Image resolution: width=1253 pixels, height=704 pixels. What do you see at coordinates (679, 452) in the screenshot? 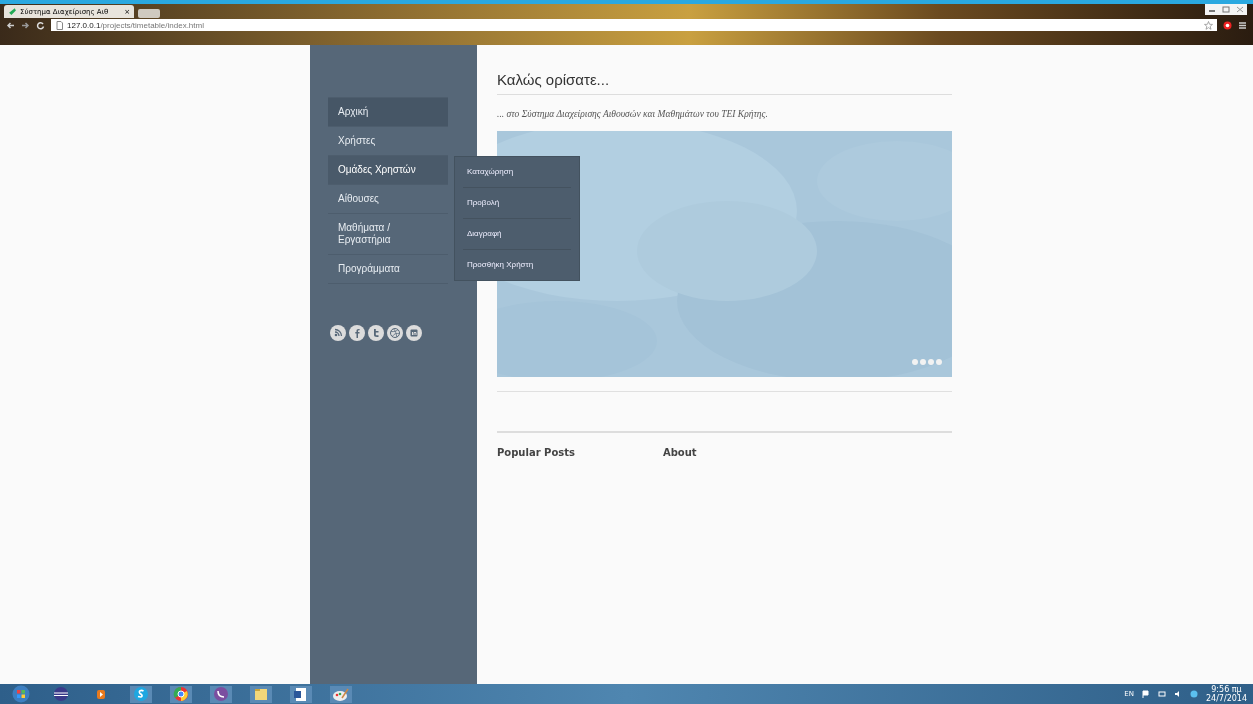
I see `section-heading: About` at bounding box center [679, 452].